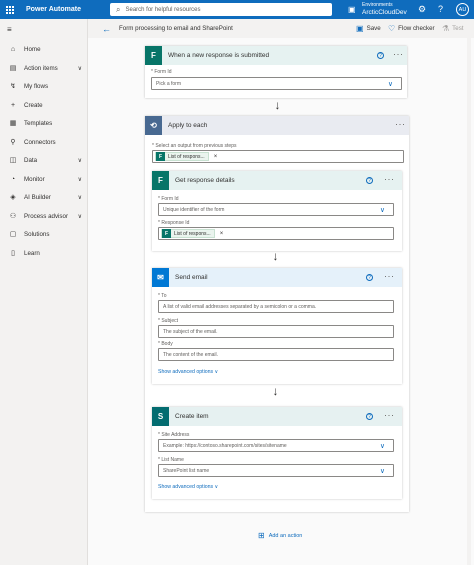 This screenshot has width=474, height=565. I want to click on test-button: ⚗ Test, so click(453, 28).